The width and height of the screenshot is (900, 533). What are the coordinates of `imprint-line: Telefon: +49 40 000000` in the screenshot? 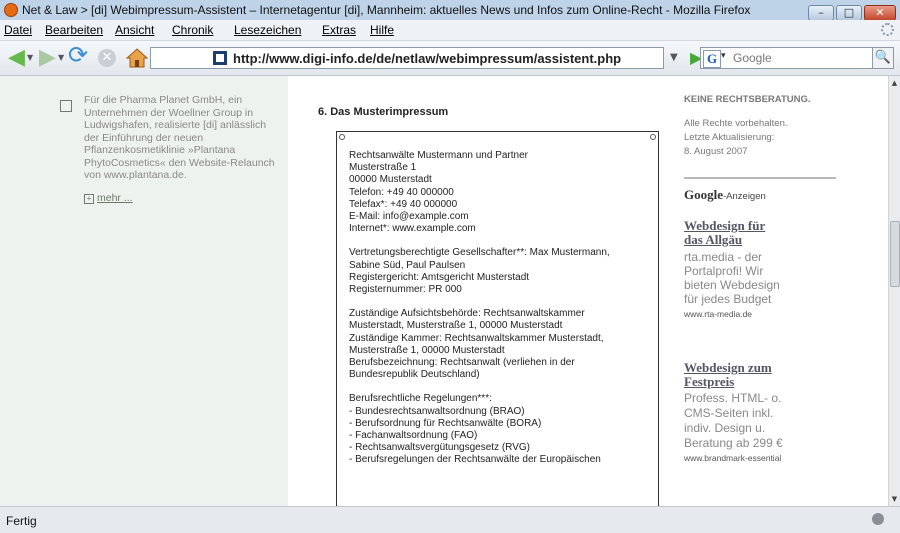 It's located at (401, 192).